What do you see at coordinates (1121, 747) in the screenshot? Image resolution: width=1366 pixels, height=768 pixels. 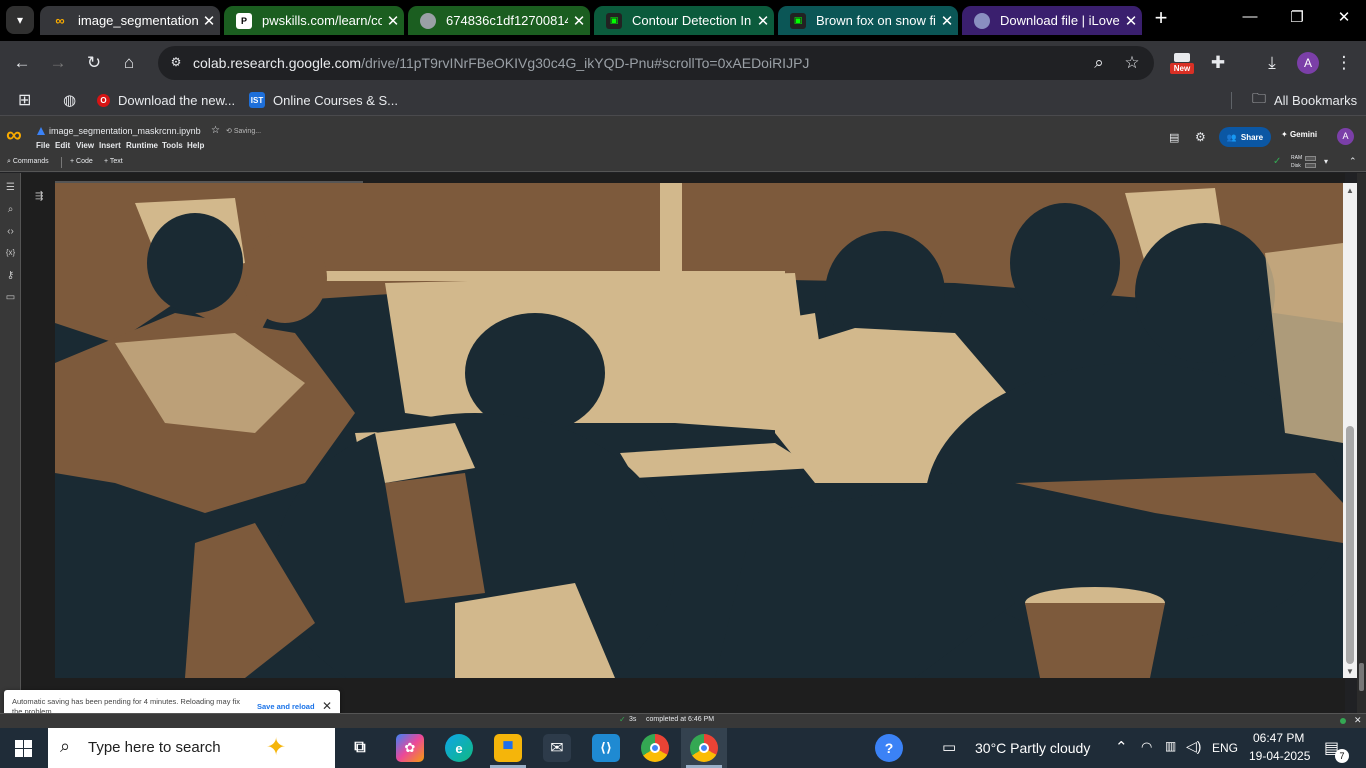 I see `show-hidden-icons-icon: ⌃` at bounding box center [1121, 747].